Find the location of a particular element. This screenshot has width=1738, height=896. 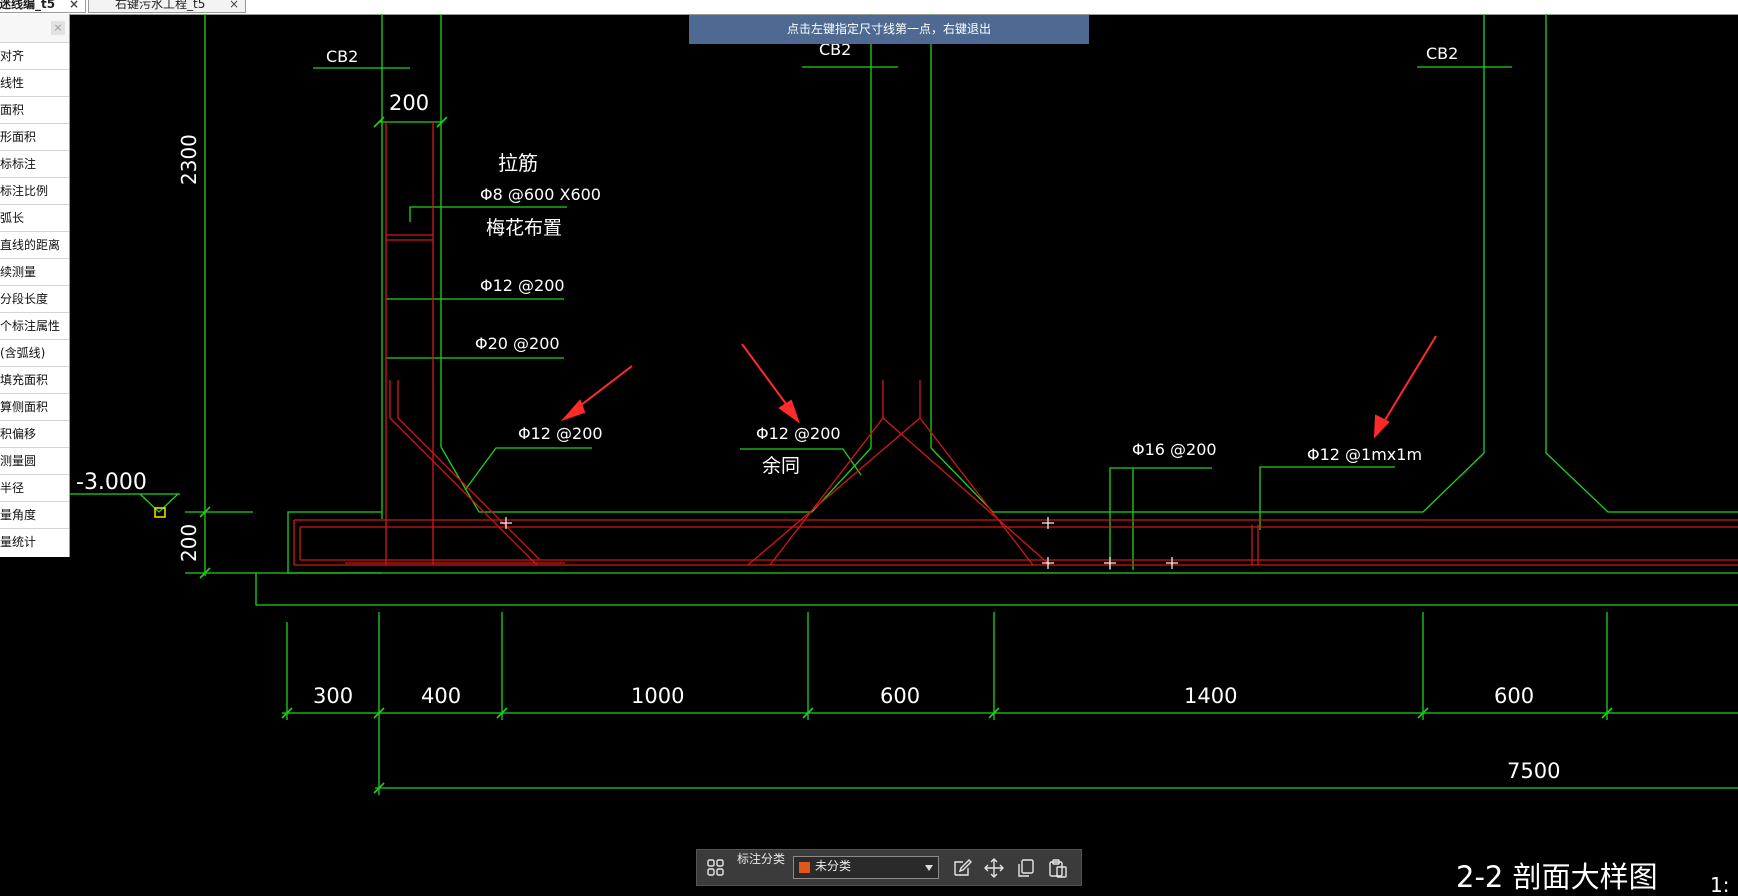

annotation-toolbar: 标注分类 未分类 is located at coordinates (889, 867).